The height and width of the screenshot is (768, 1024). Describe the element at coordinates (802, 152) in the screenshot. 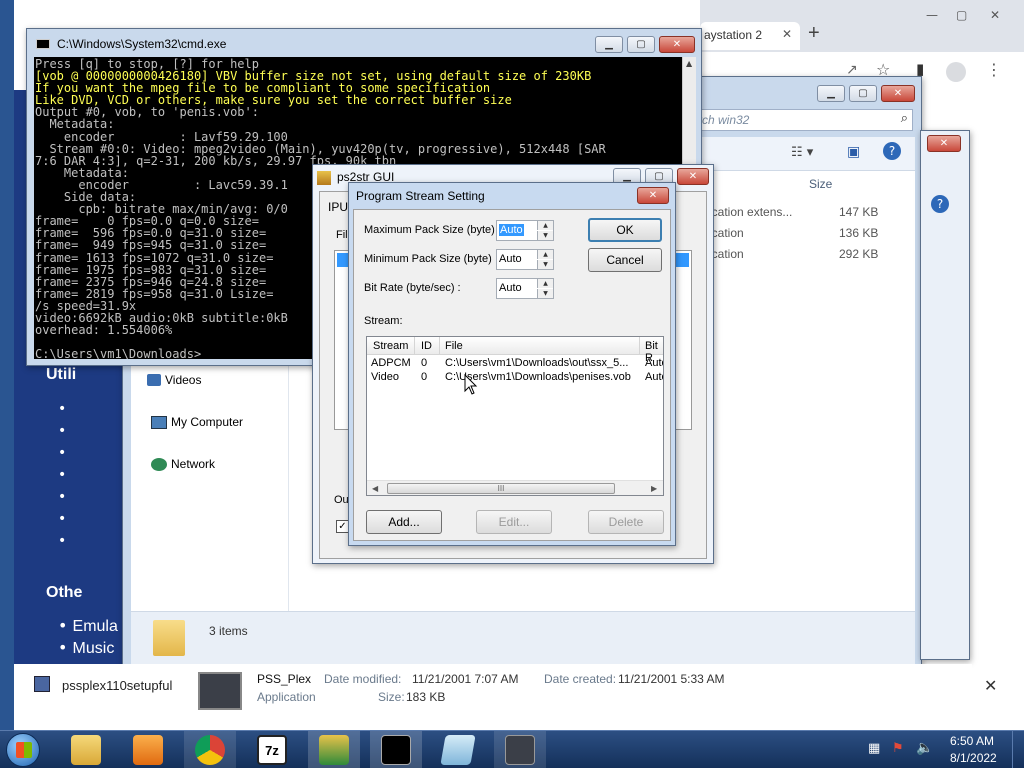

I see `view-options-icon: ☷ ▾` at that location.